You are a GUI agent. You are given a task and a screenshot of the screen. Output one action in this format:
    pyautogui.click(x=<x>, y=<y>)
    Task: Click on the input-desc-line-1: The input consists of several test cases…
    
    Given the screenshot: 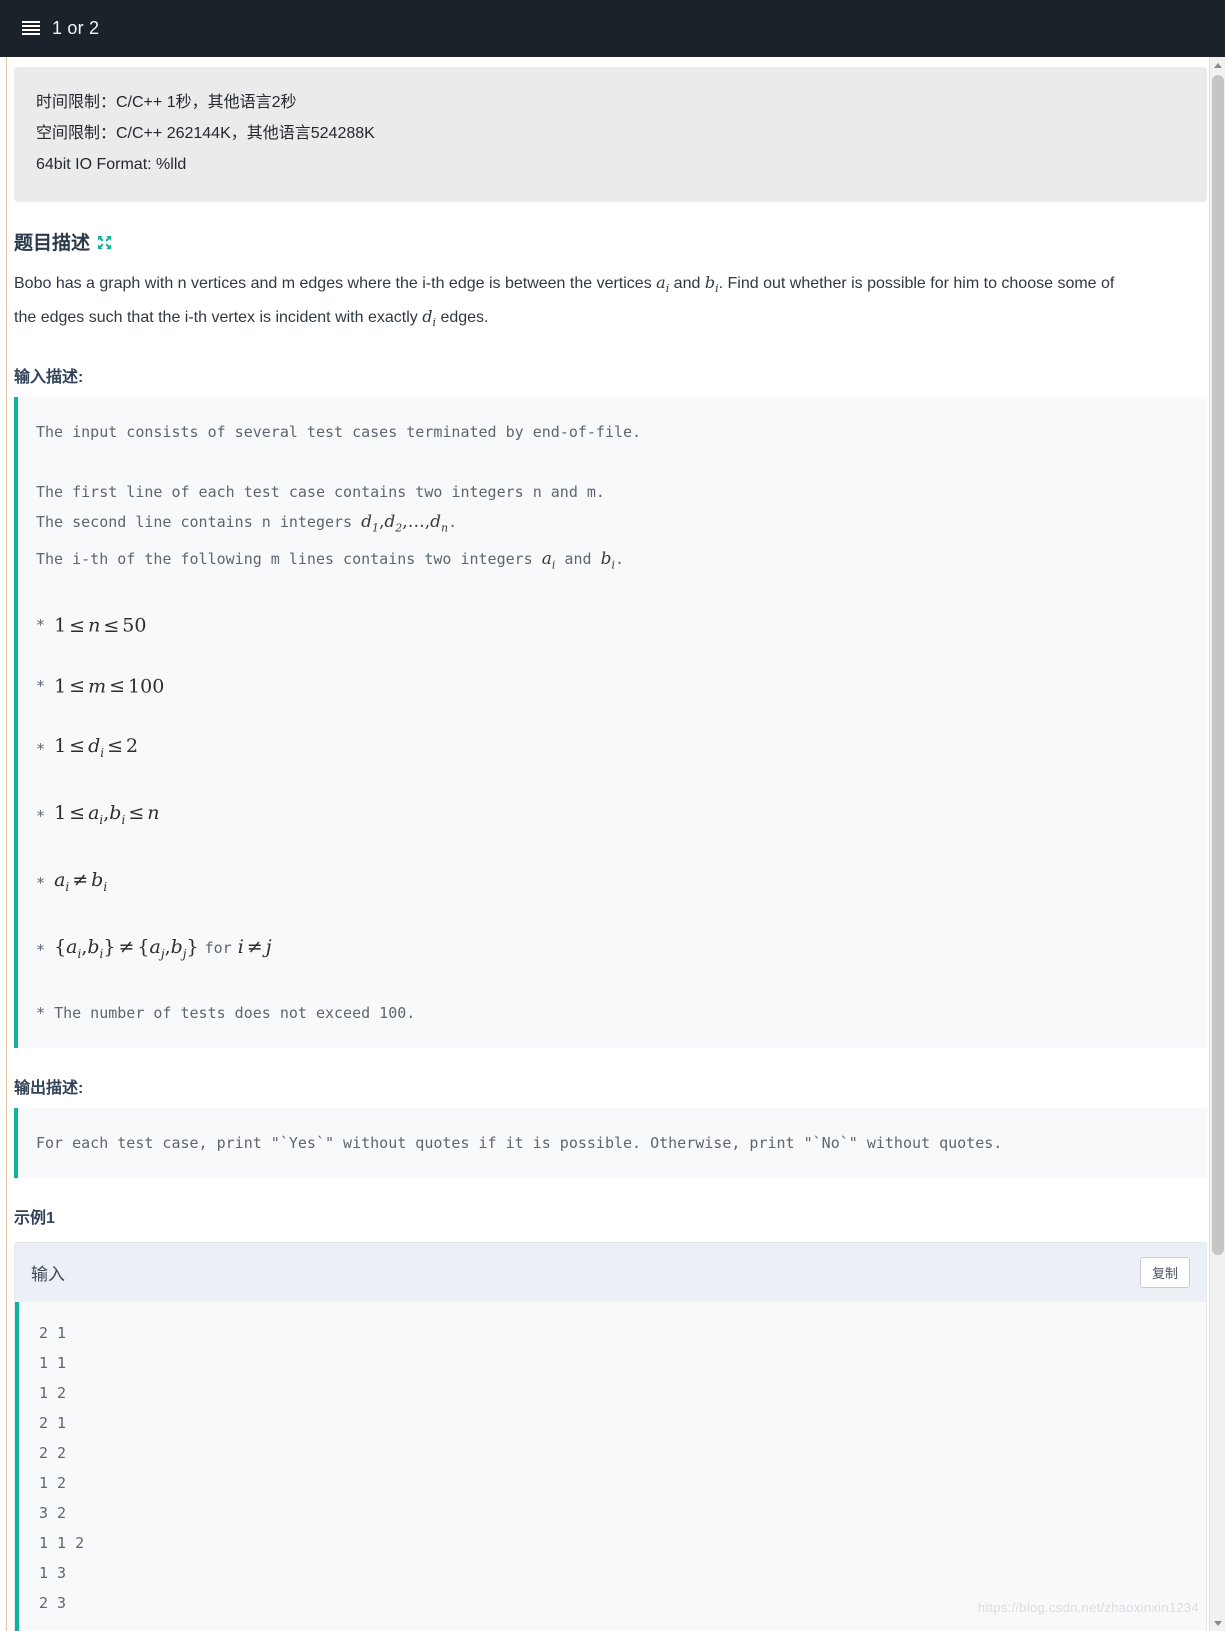 What is the action you would take?
    pyautogui.click(x=339, y=432)
    